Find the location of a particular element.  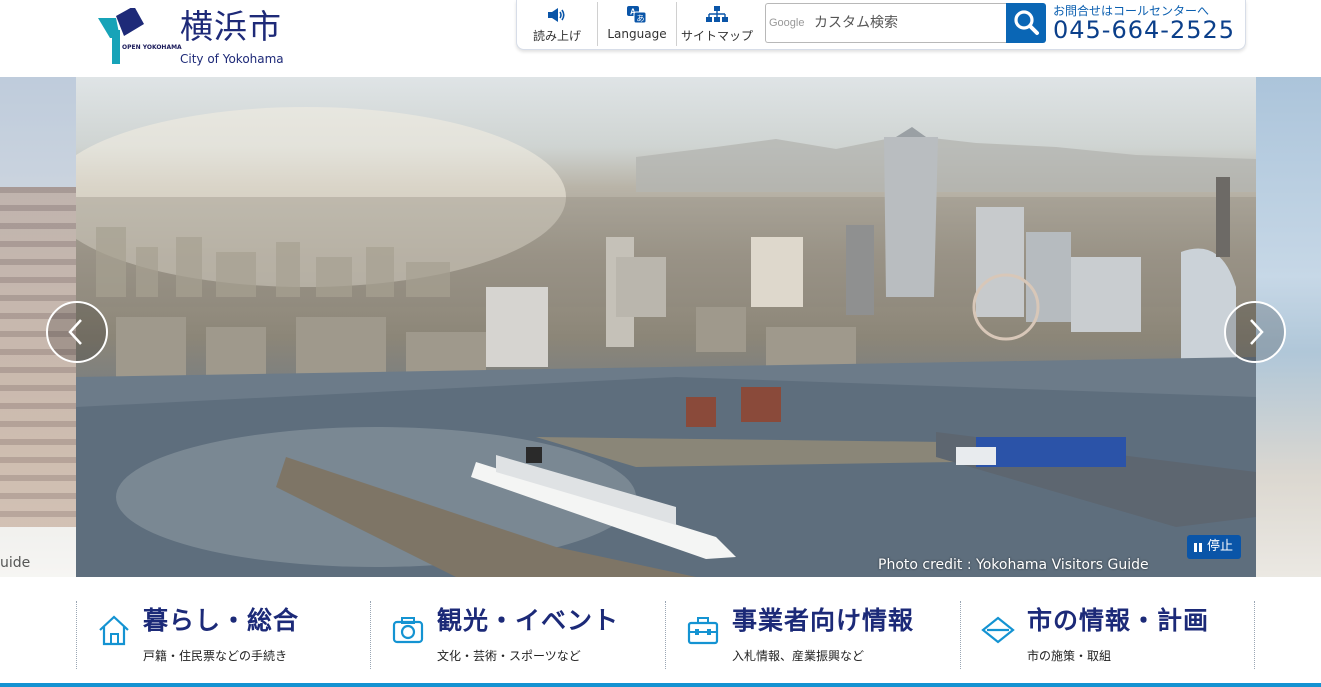

category-tourism: 観光・イベント 文化・芸術・スポーツなど is located at coordinates (517, 635).